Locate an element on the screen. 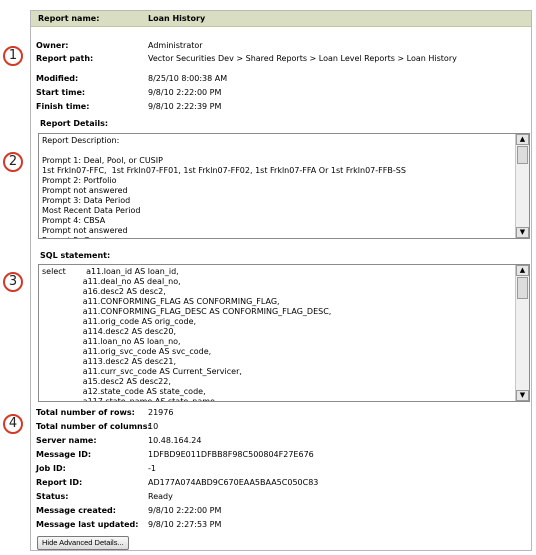 This screenshot has width=536, height=555. modified-label: Modified: is located at coordinates (57, 78).